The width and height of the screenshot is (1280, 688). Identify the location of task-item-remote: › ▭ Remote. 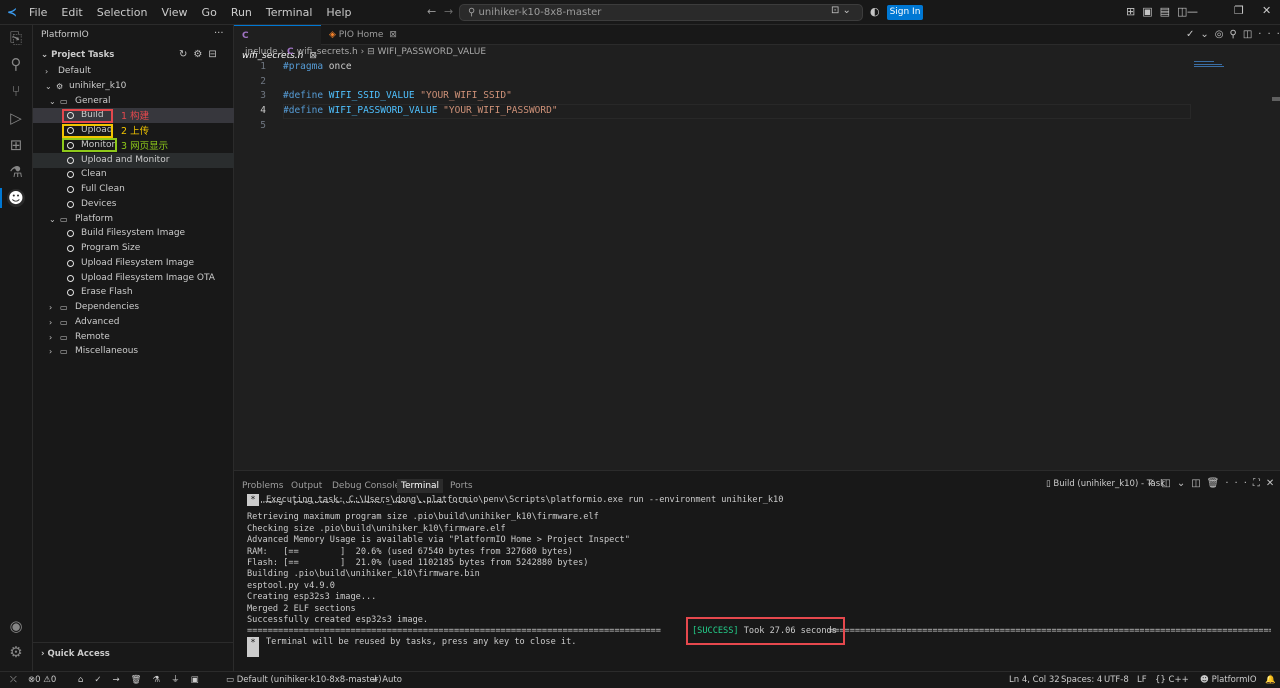
(133, 337).